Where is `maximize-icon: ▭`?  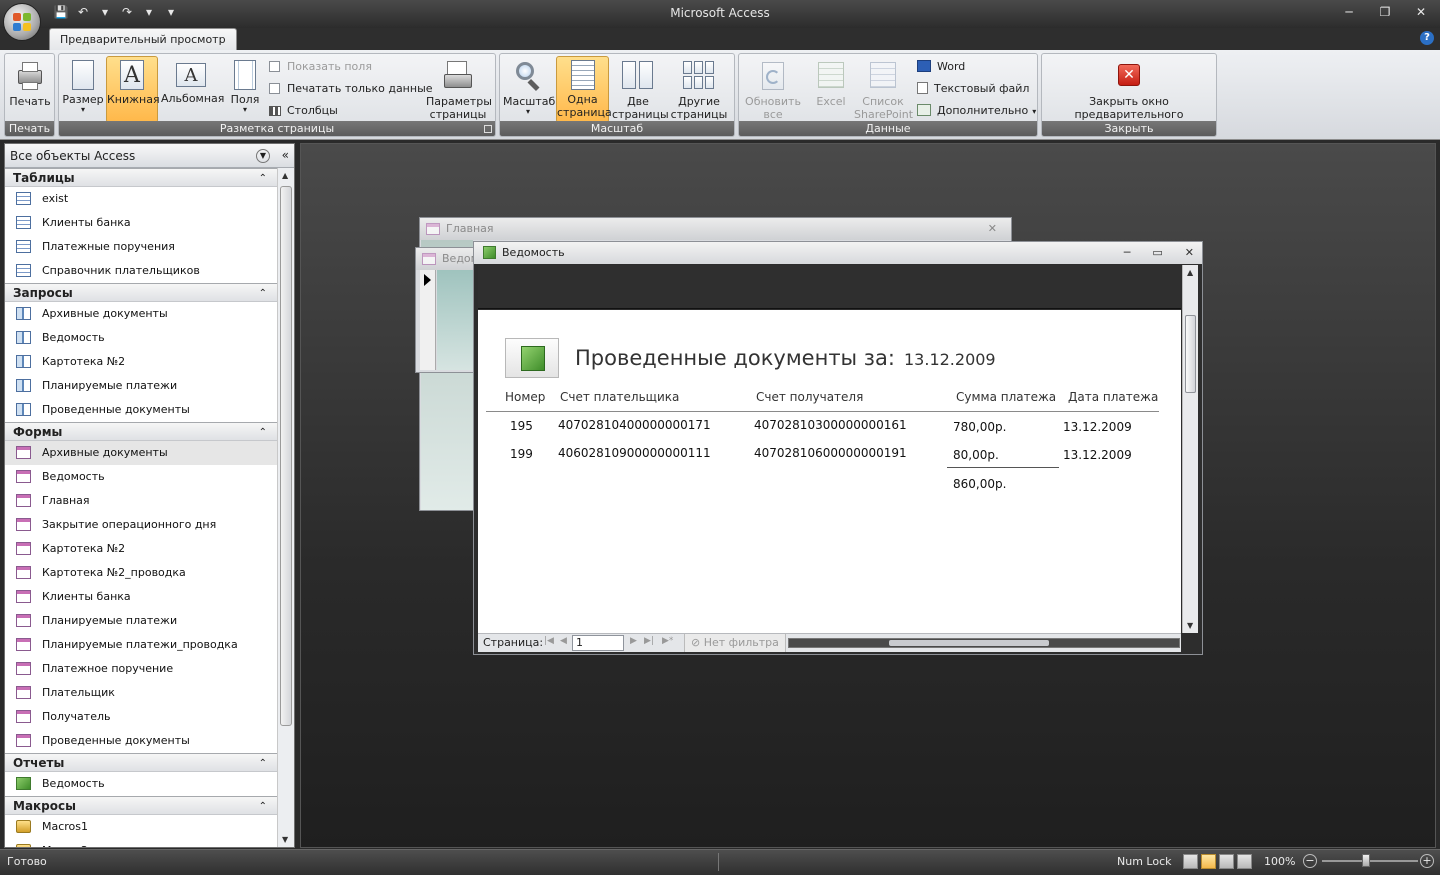
maximize-icon: ▭ is located at coordinates (1157, 253).